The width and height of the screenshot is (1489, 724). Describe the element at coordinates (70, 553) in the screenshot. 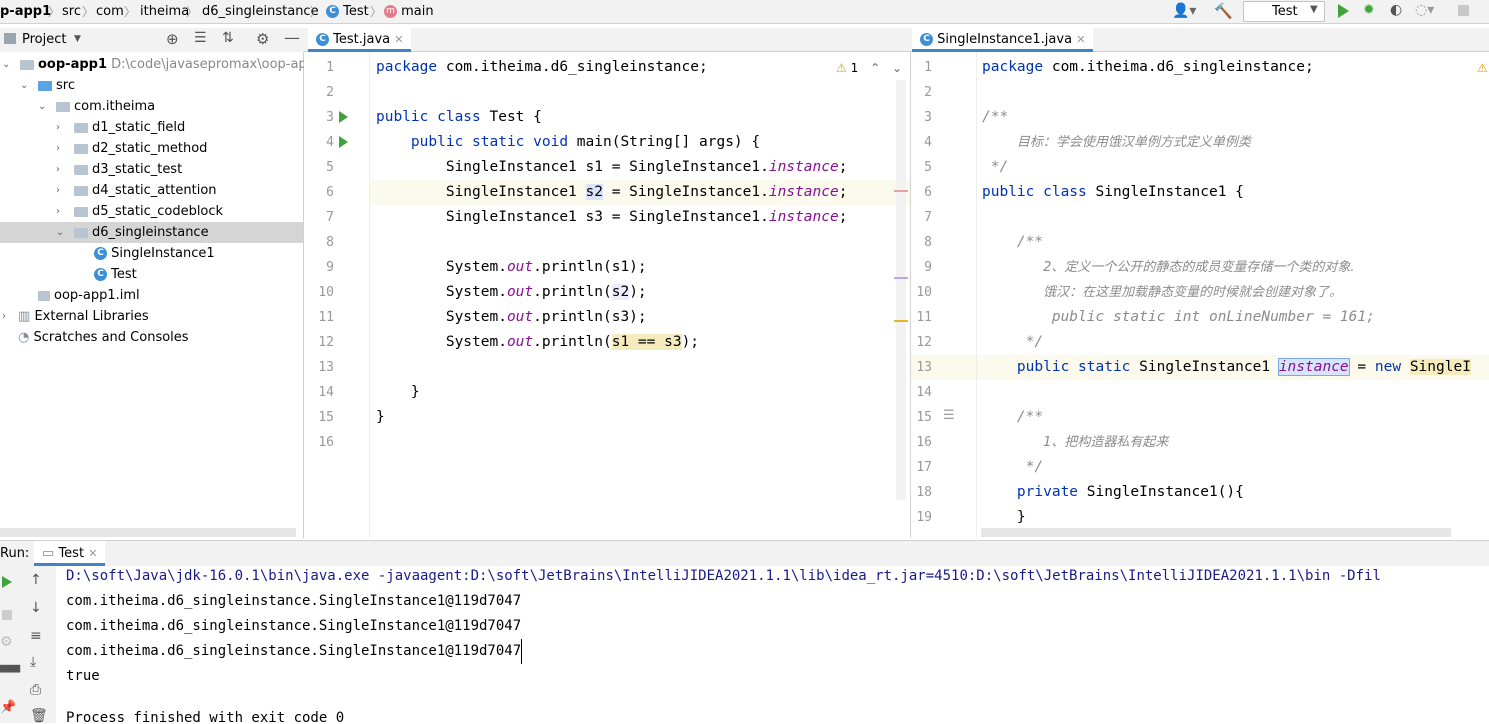

I see `run-tab-test: ▭ Test ✕` at that location.